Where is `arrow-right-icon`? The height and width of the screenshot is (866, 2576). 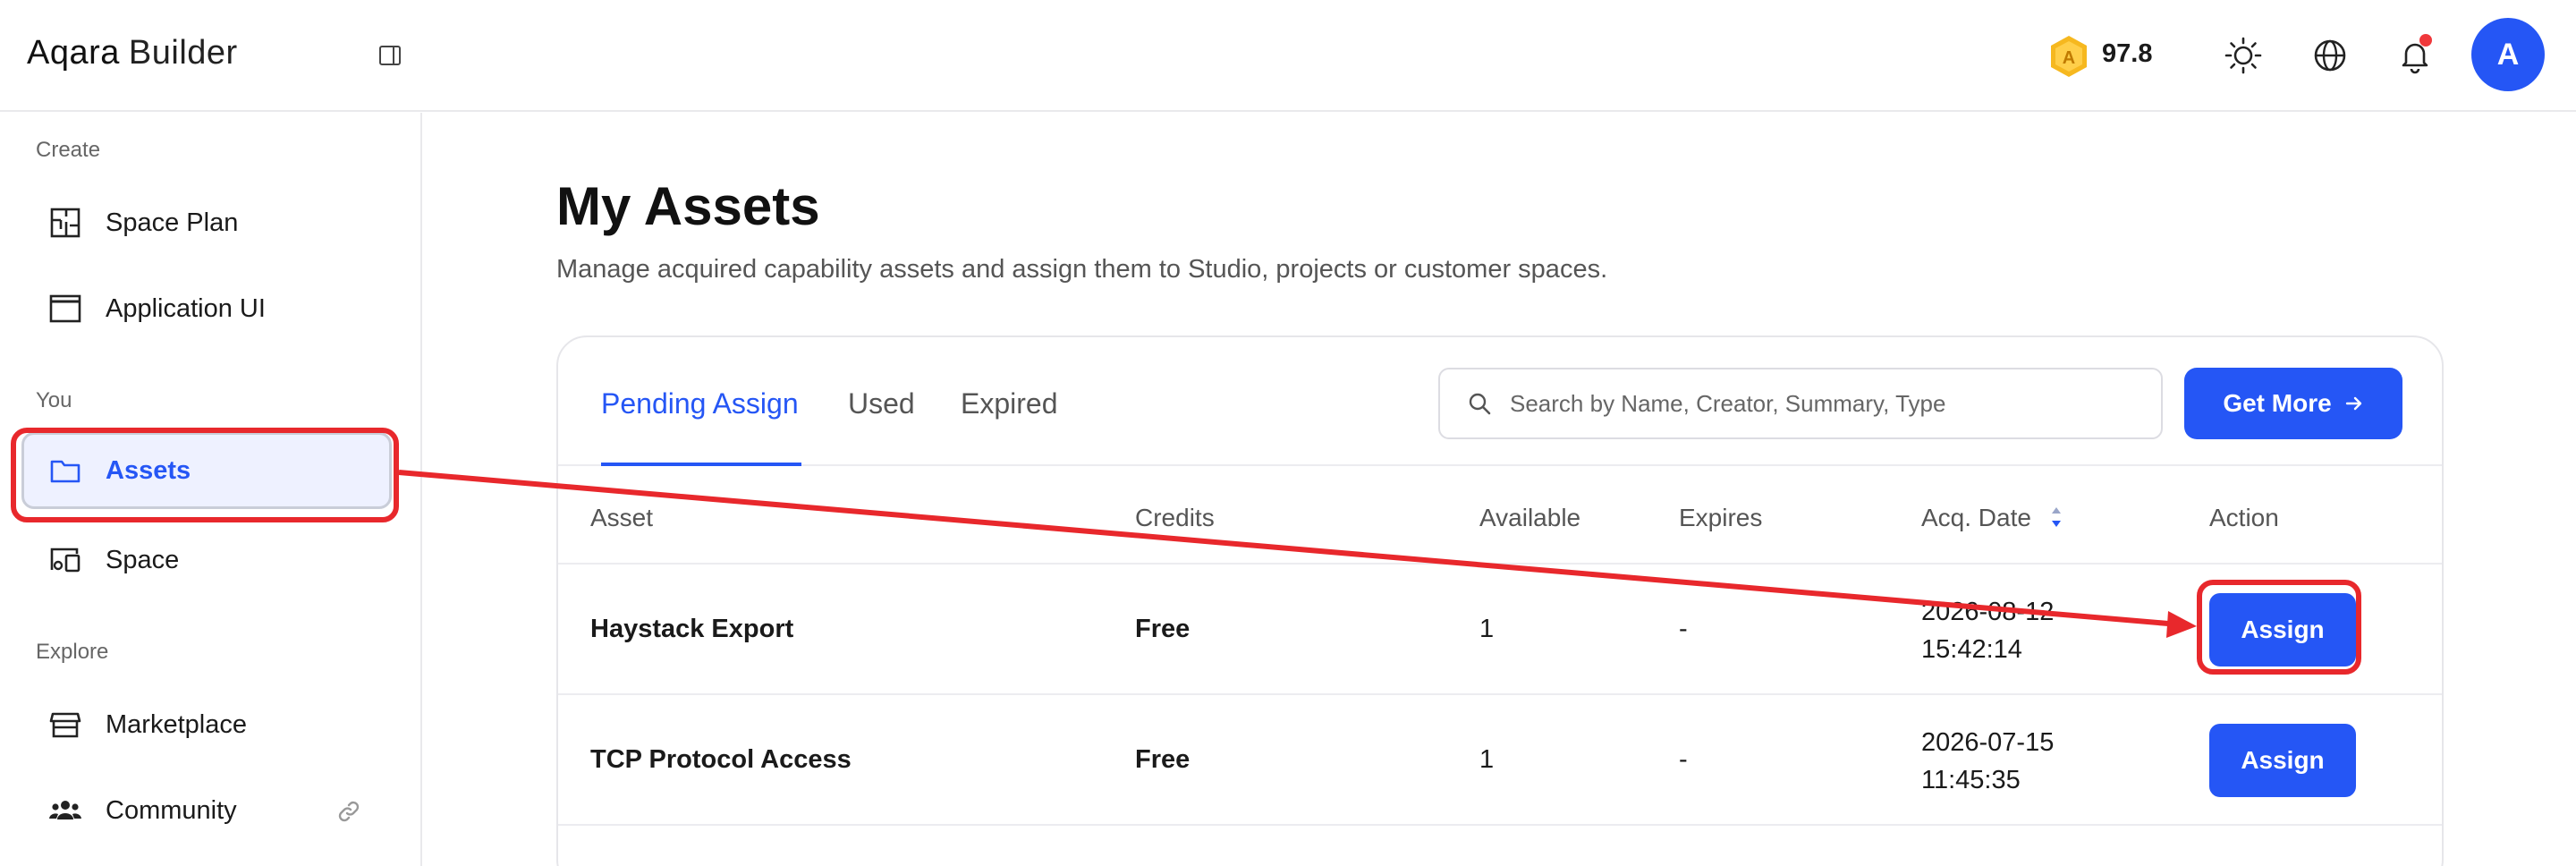
arrow-right-icon is located at coordinates (2353, 403).